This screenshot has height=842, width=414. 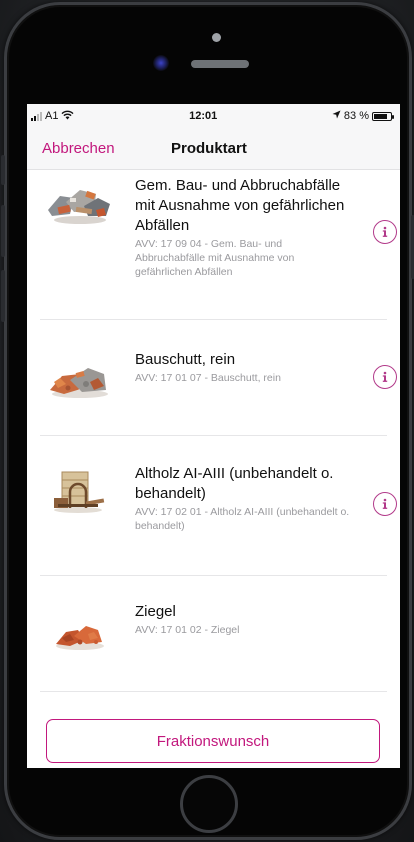 What do you see at coordinates (79, 380) in the screenshot?
I see `rubble-image` at bounding box center [79, 380].